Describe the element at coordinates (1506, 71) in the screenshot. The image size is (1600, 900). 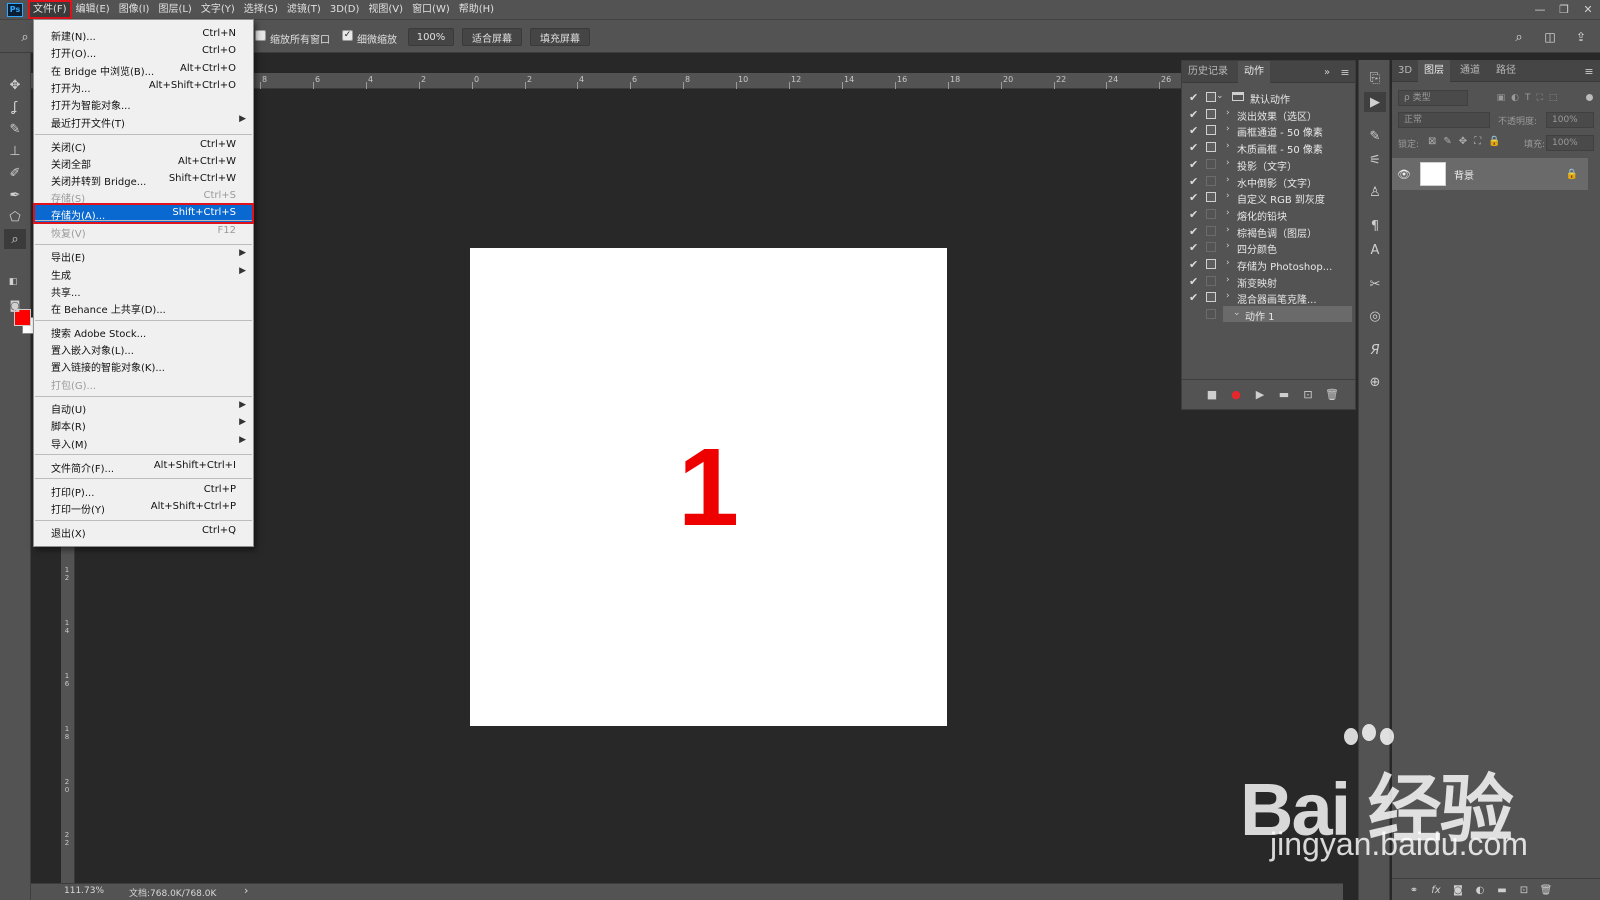
I see `tab-paths: 路径` at that location.